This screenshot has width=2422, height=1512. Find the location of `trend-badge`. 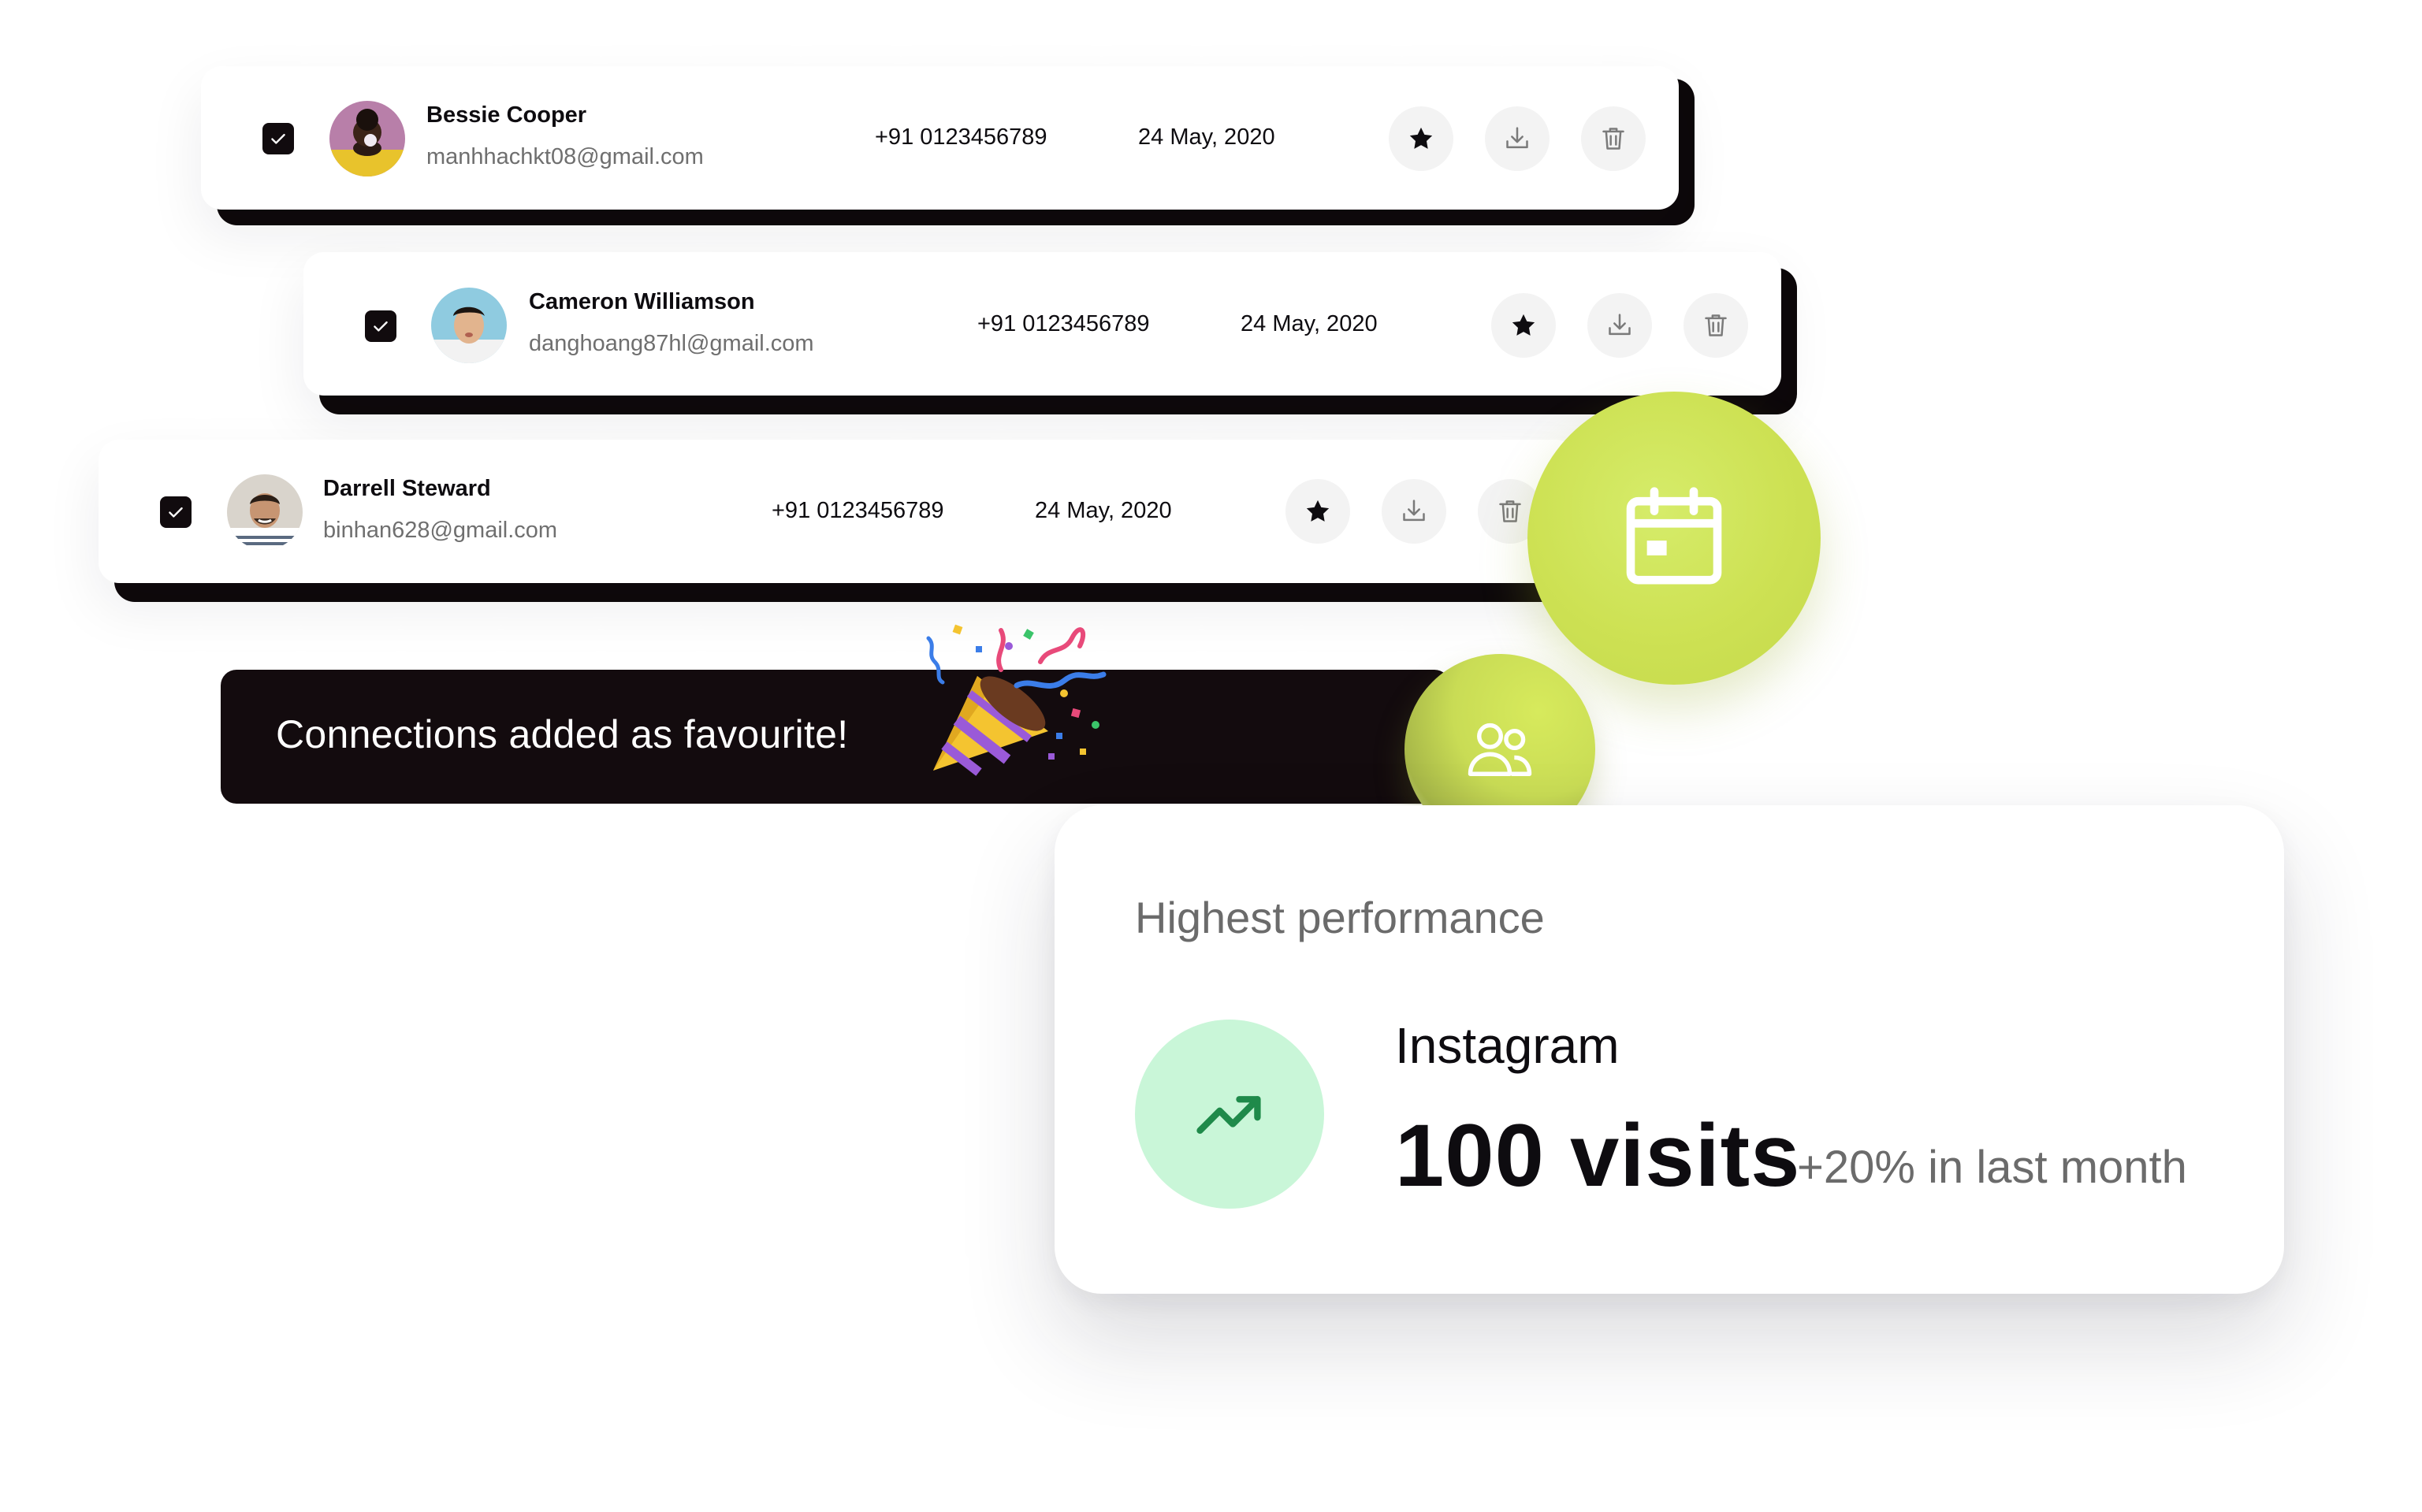

trend-badge is located at coordinates (1229, 1114).